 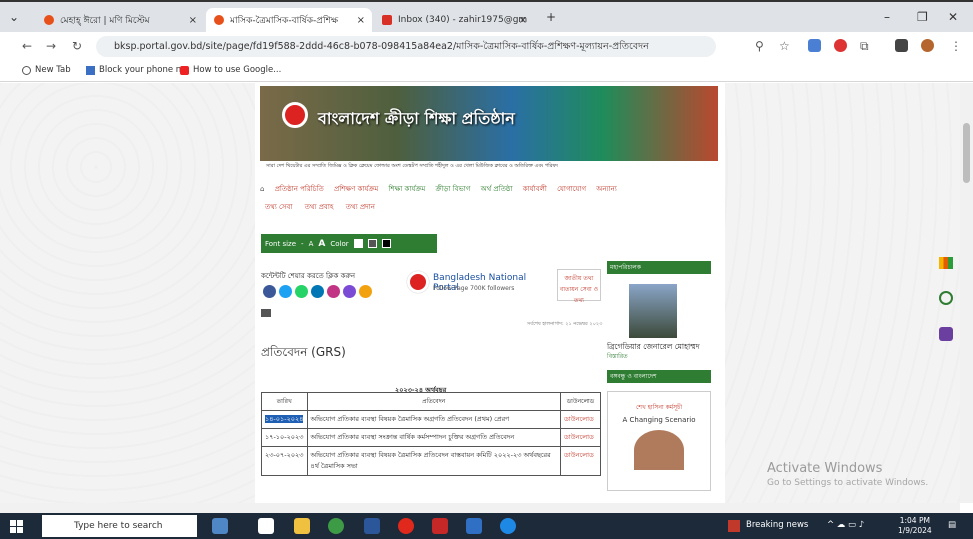 I want to click on portal-link-box: জাতীয় তথ্য বাতায়ন সেবা ও তথ্য, so click(x=579, y=286).